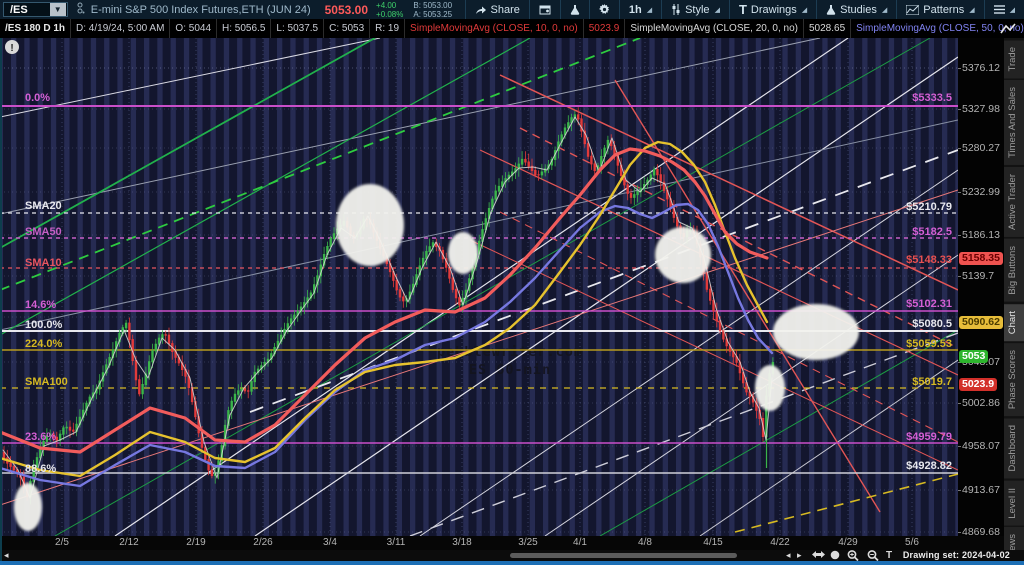 The width and height of the screenshot is (1024, 565). I want to click on level-label: $5059.53, so click(929, 344).